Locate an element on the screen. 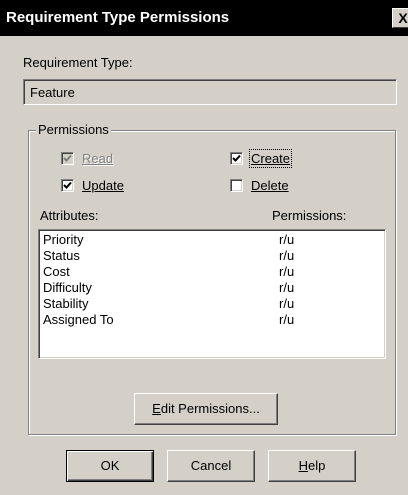 The width and height of the screenshot is (408, 495). read-label-text: Read is located at coordinates (98, 158).